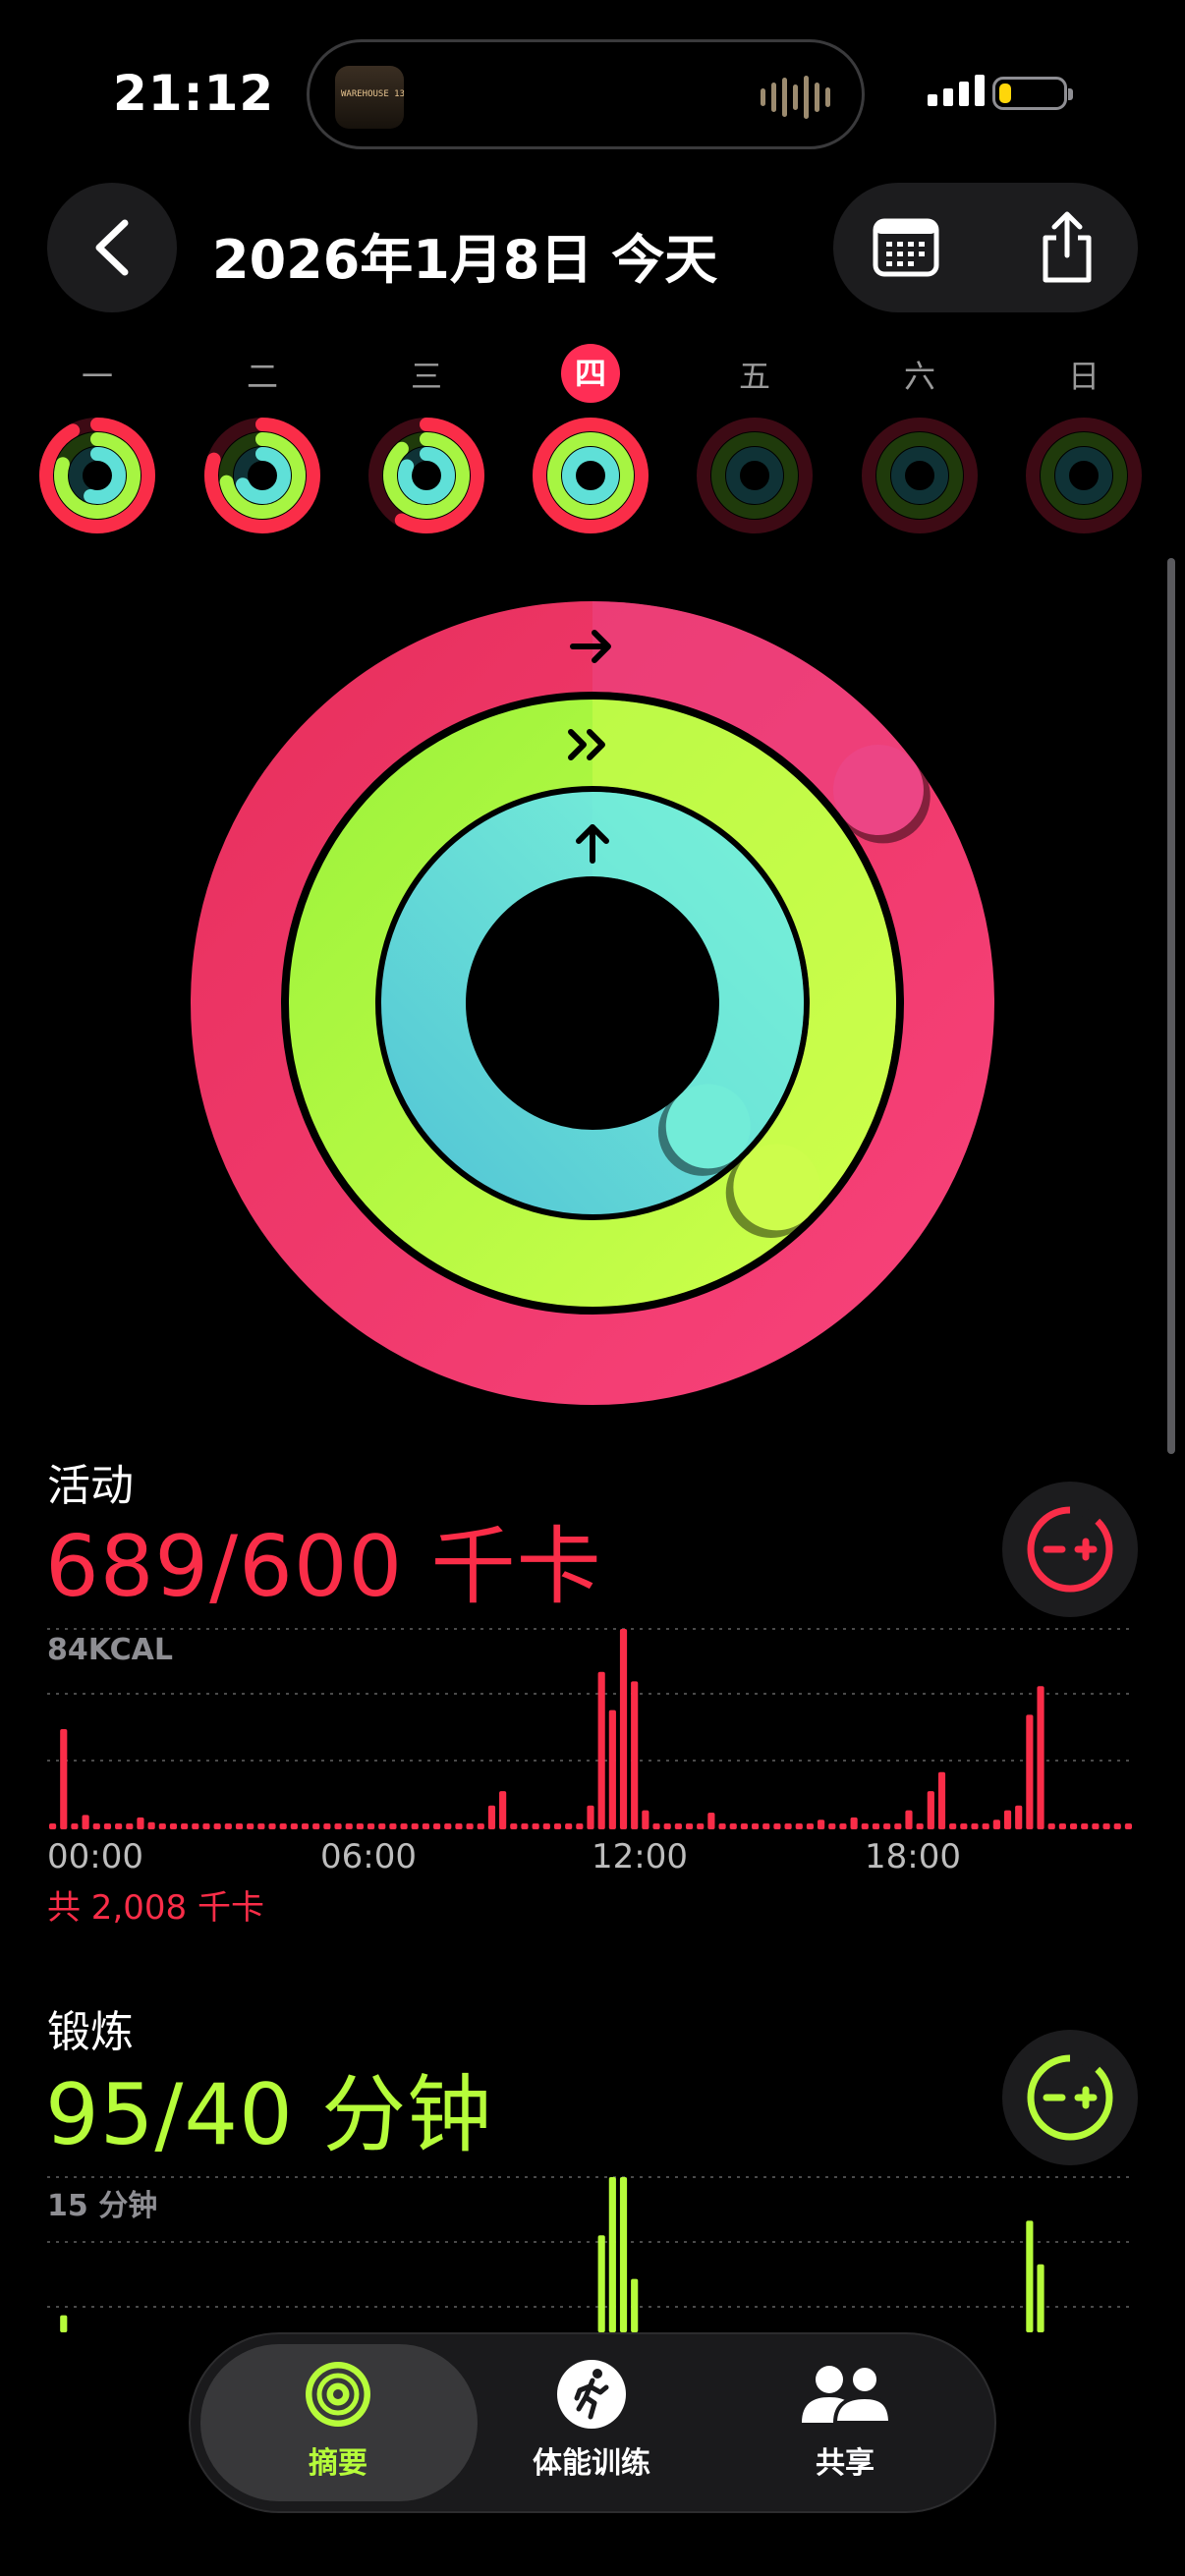 Image resolution: width=1185 pixels, height=2576 pixels. Describe the element at coordinates (373, 94) in the screenshot. I see `artwork-caption: WAREHOUSE 13` at that location.